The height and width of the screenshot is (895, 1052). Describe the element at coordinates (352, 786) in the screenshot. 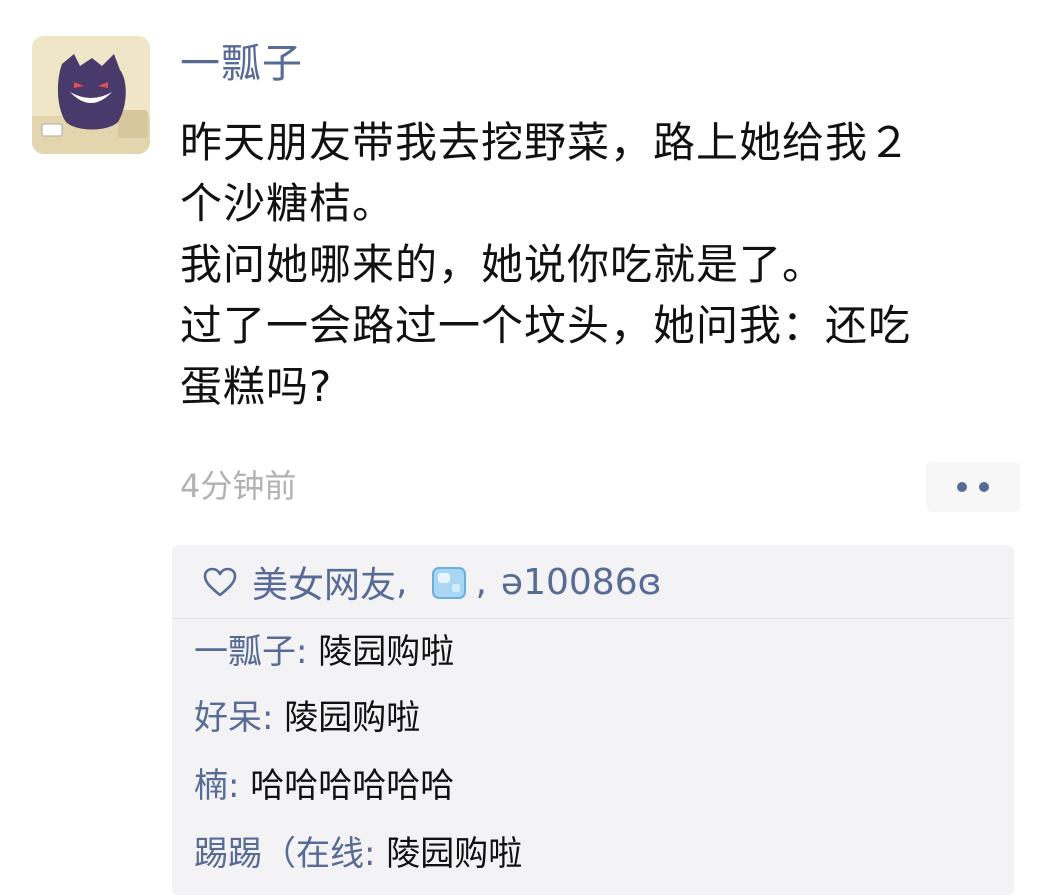

I see `comment-text: 哈哈哈哈哈哈` at that location.